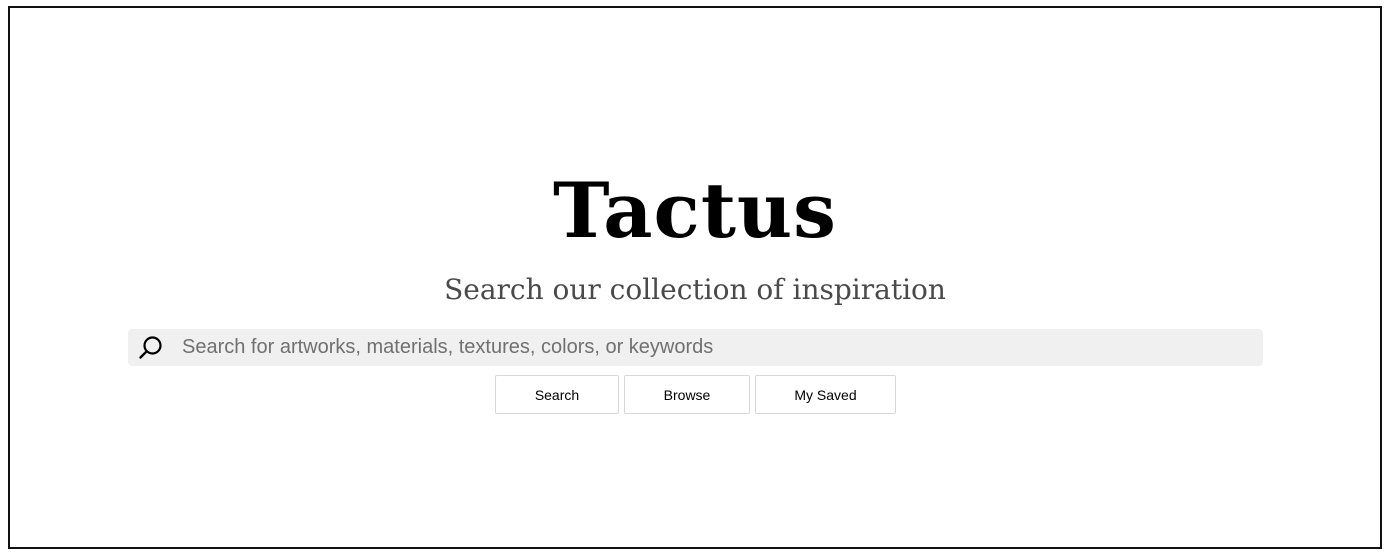  I want to click on search-input, so click(714, 347).